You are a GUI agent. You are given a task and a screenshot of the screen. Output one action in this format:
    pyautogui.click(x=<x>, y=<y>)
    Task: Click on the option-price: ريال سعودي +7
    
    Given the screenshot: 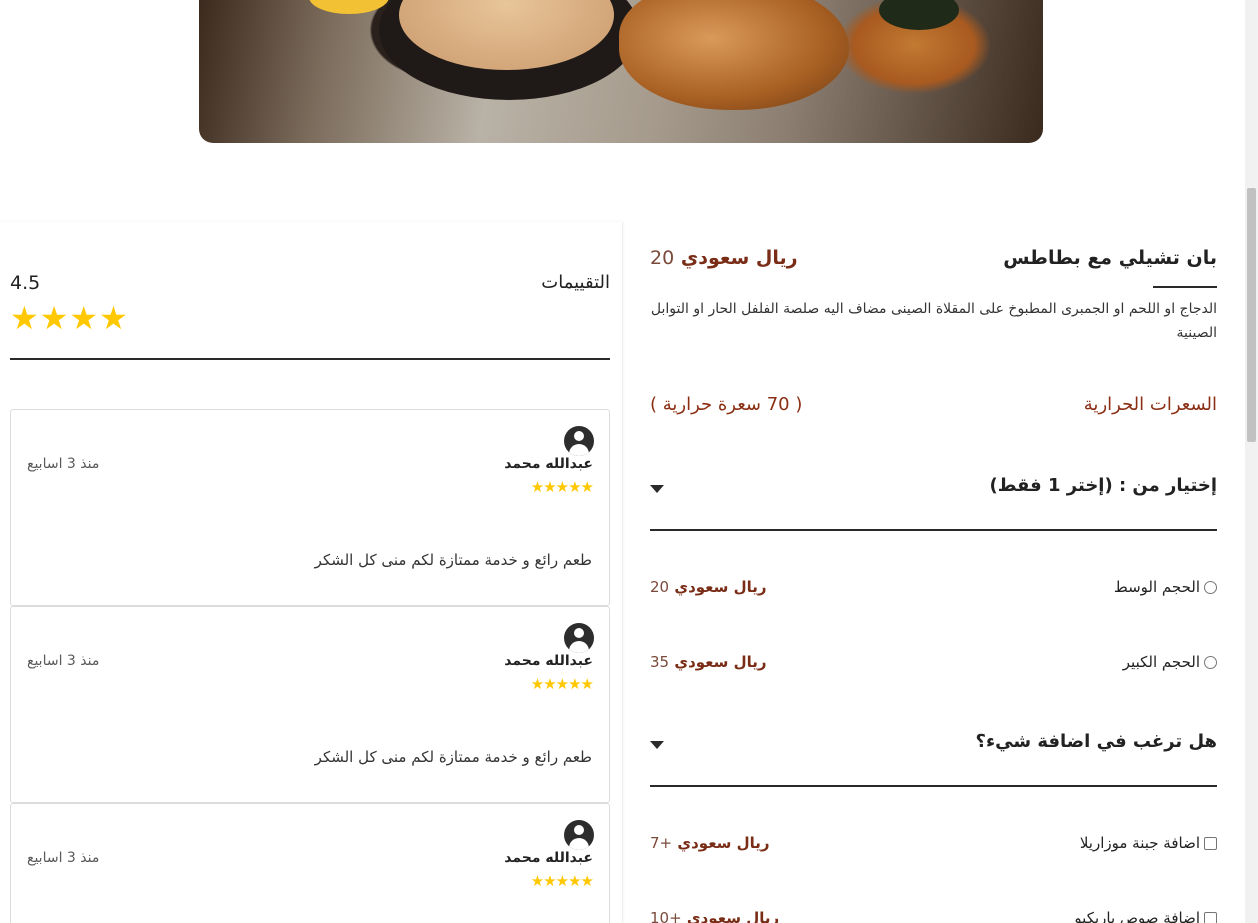 What is the action you would take?
    pyautogui.click(x=710, y=843)
    